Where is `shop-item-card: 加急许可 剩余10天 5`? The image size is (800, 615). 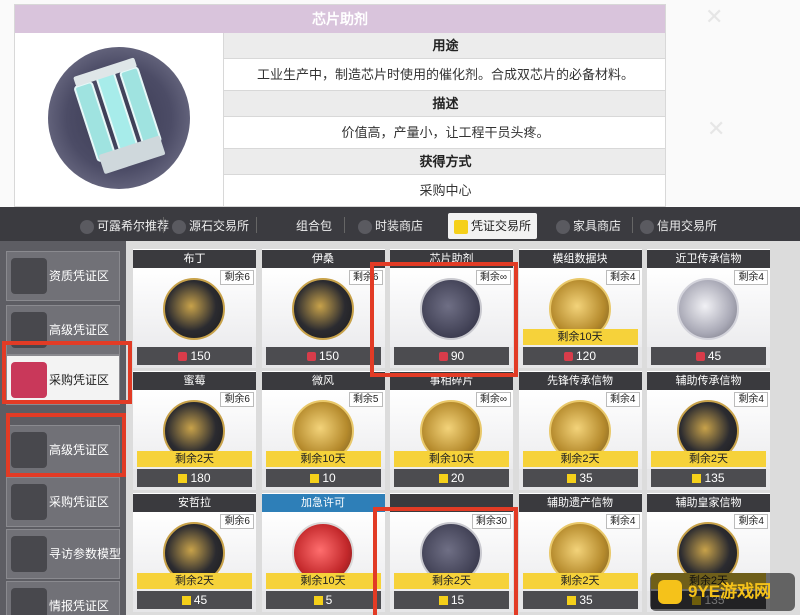 shop-item-card: 加急许可 剩余10天 5 is located at coordinates (323, 552).